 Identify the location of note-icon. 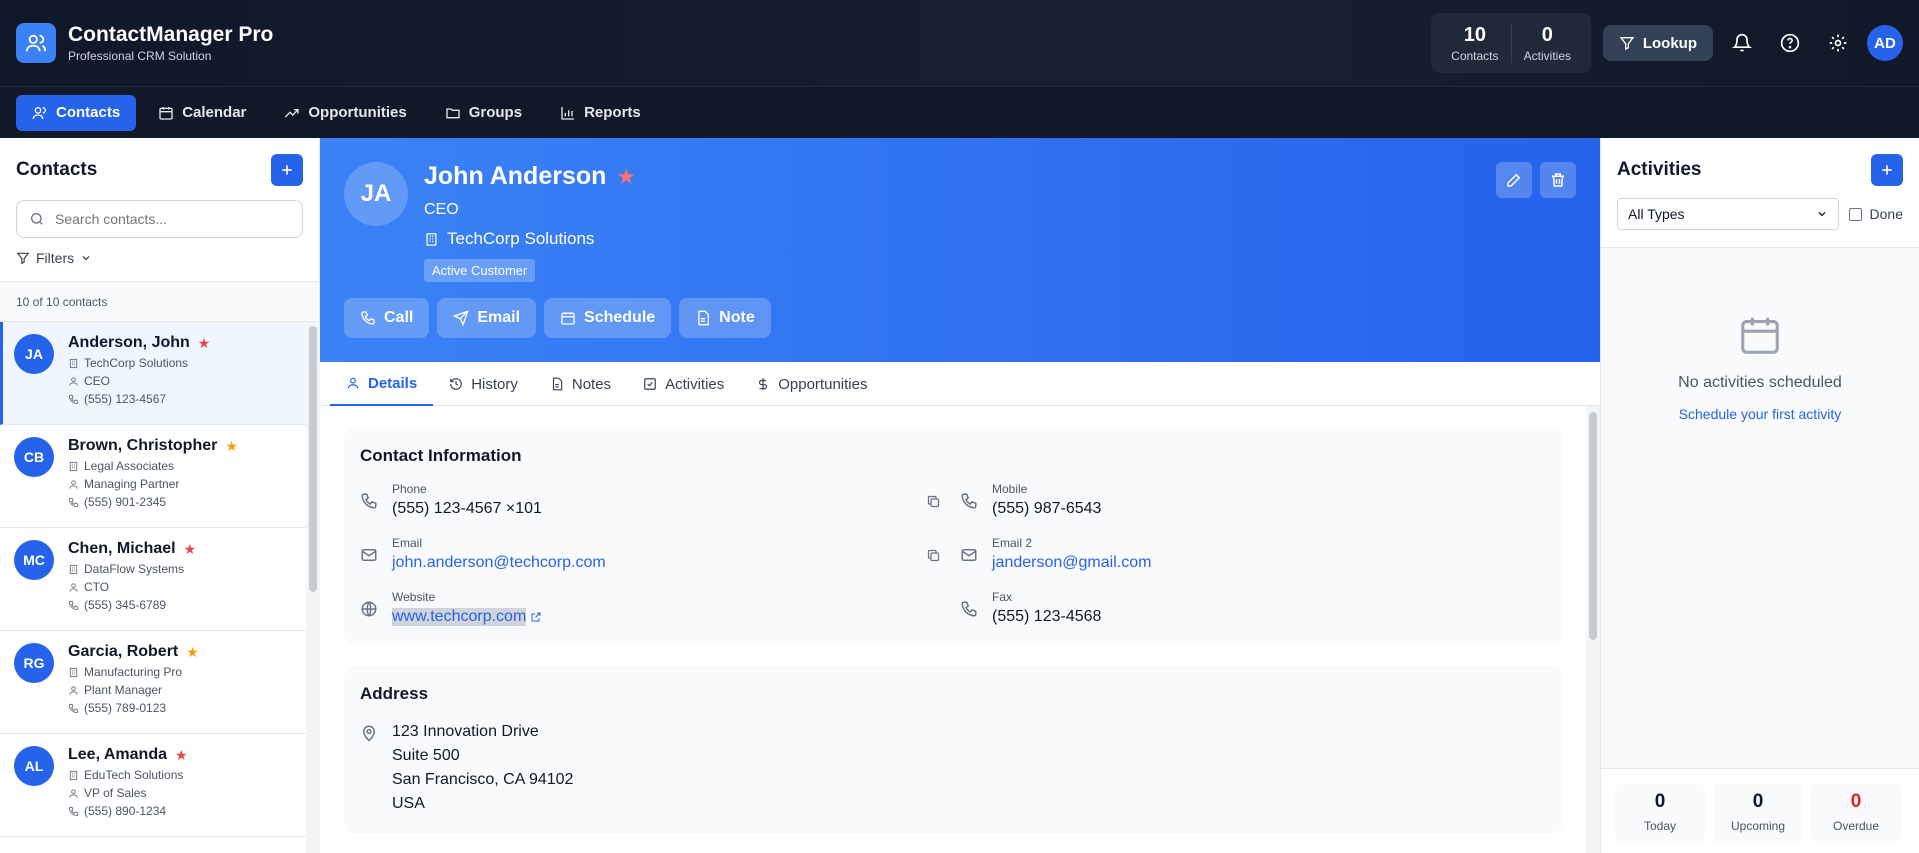
(704, 318).